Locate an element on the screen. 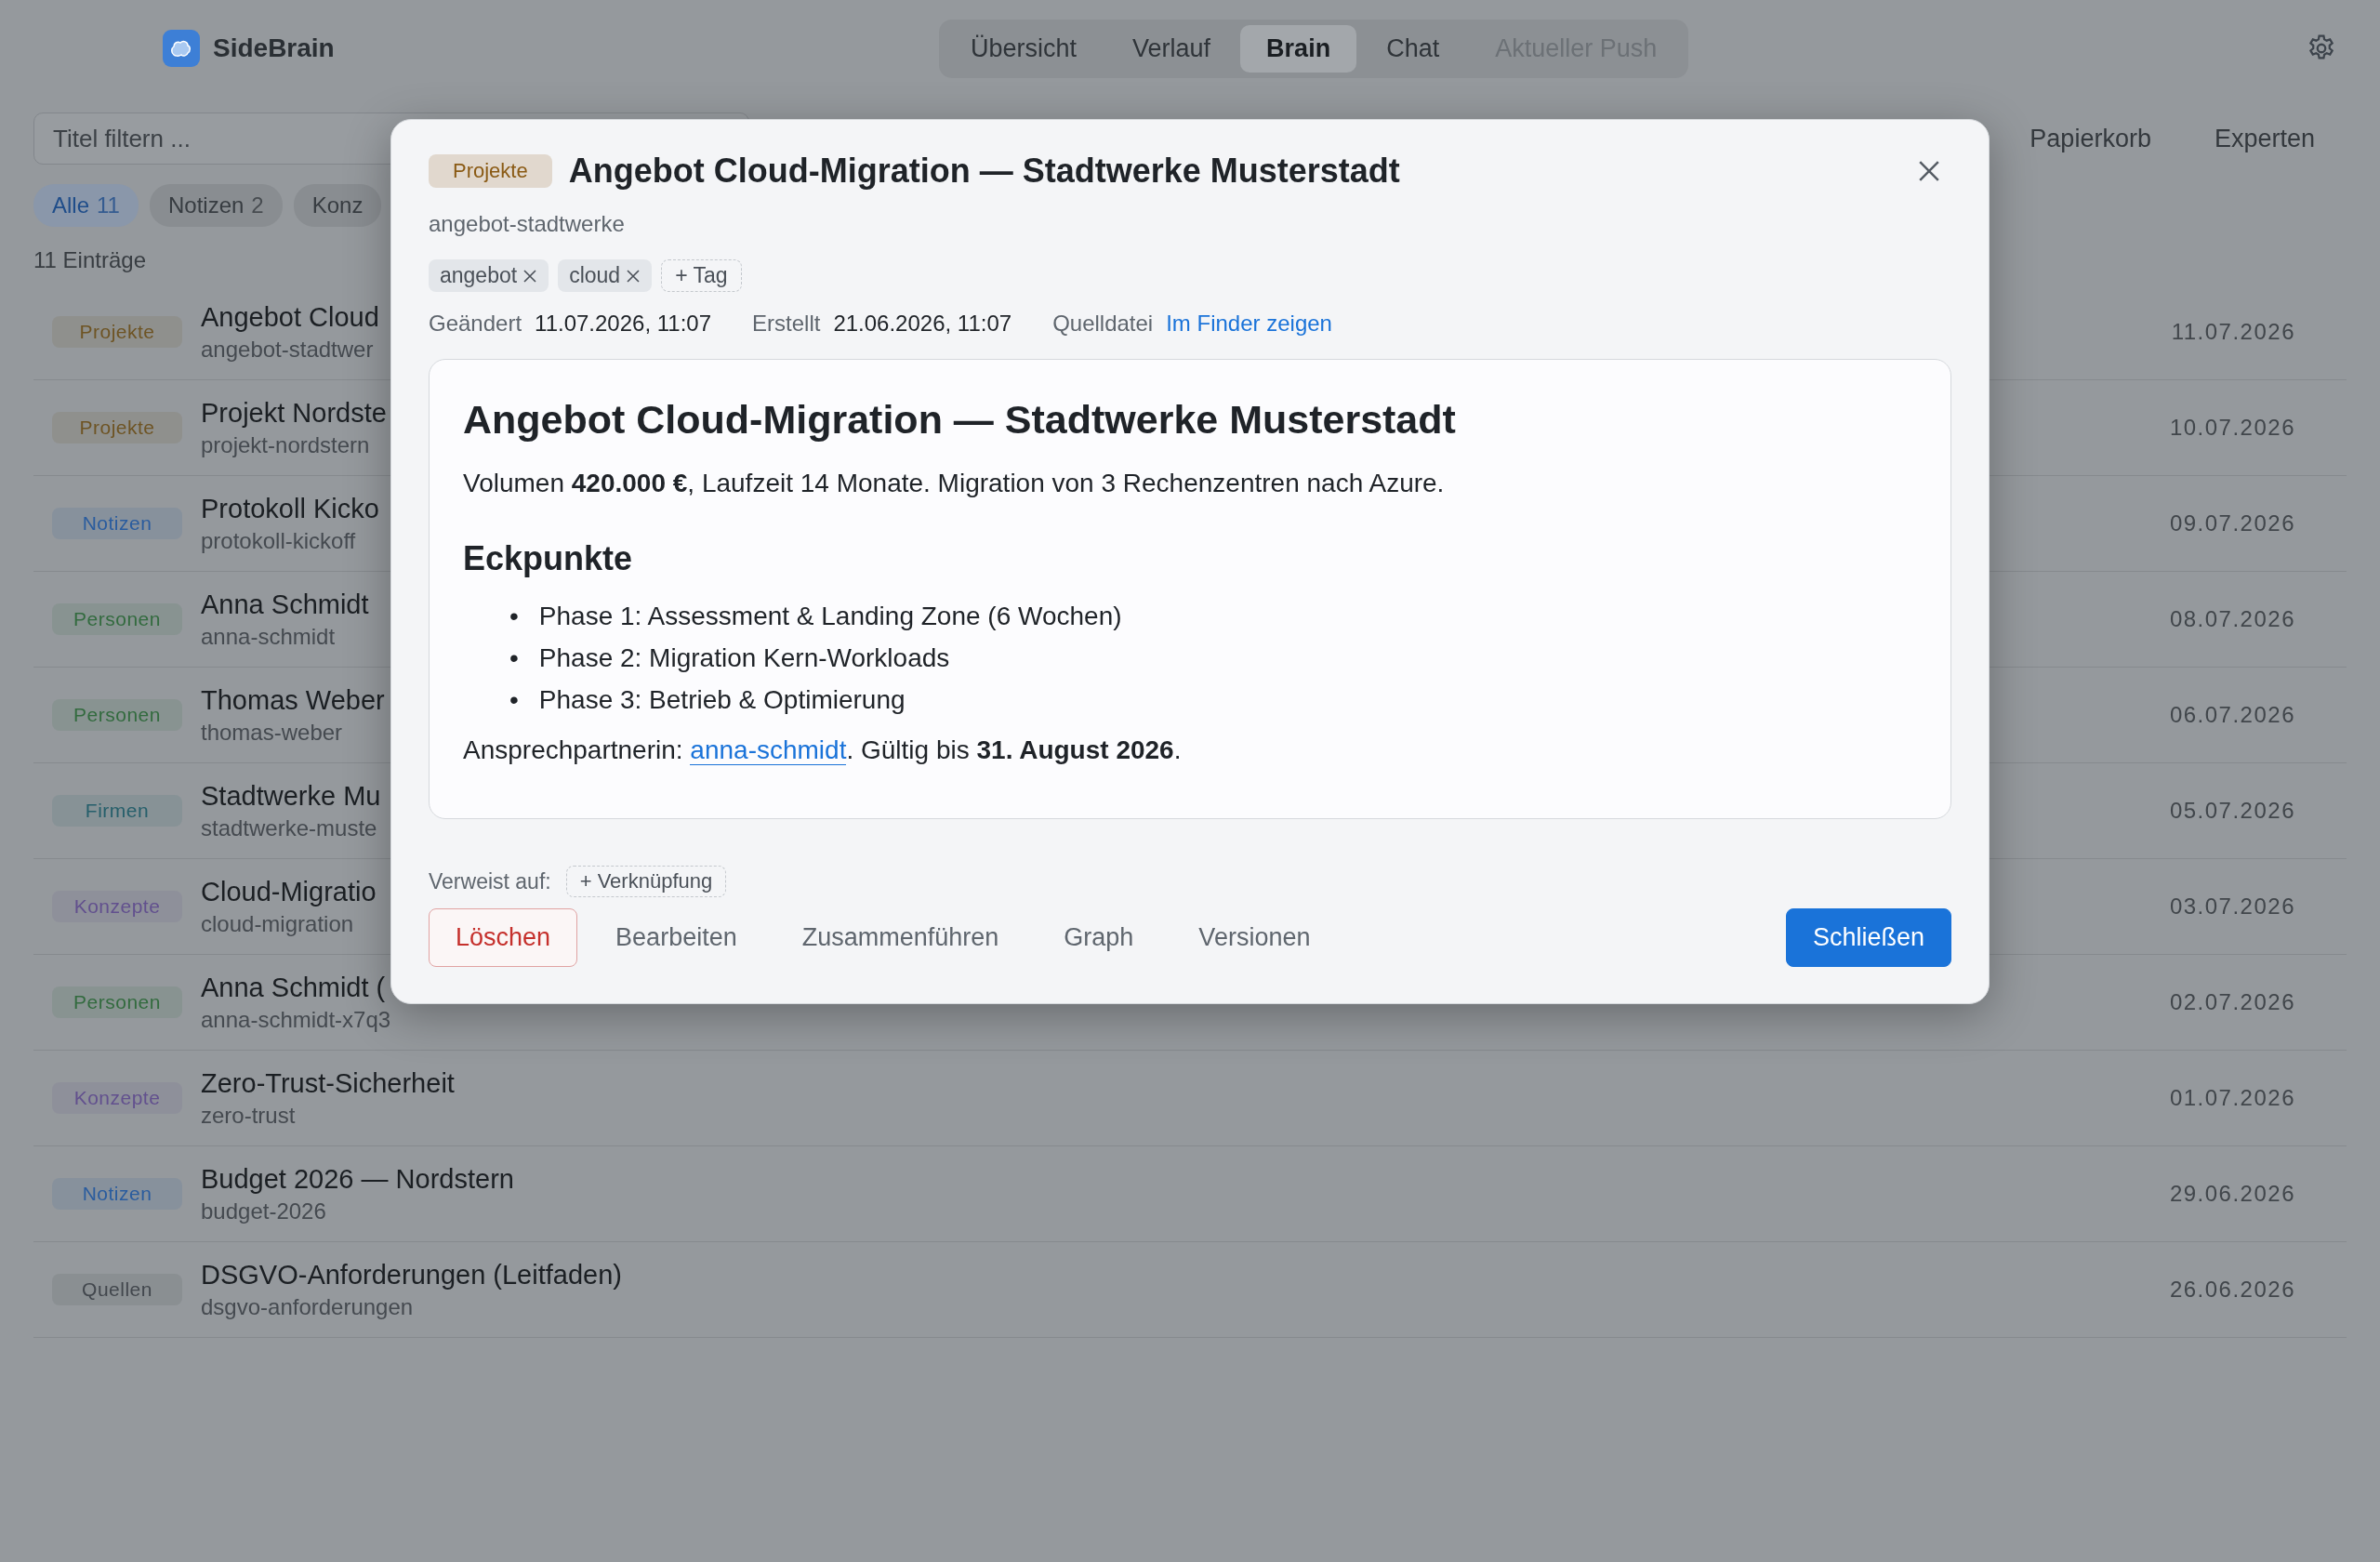  entry-date: 05.07.2026 is located at coordinates (2232, 811).